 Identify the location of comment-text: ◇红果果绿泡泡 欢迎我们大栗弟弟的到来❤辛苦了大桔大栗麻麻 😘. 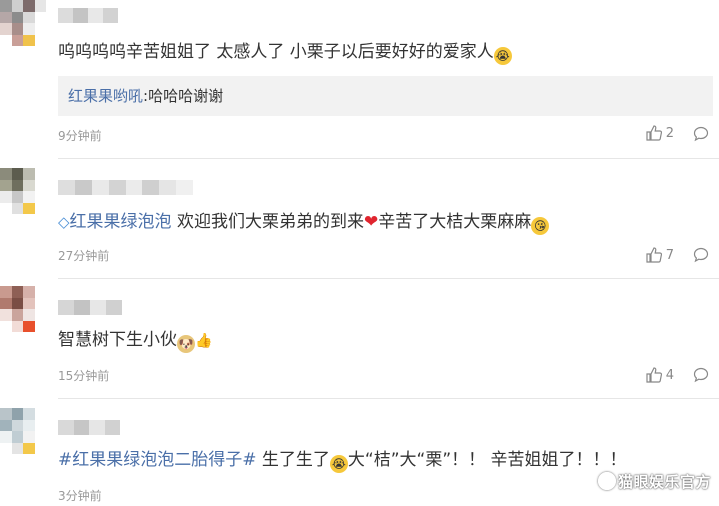
(304, 222).